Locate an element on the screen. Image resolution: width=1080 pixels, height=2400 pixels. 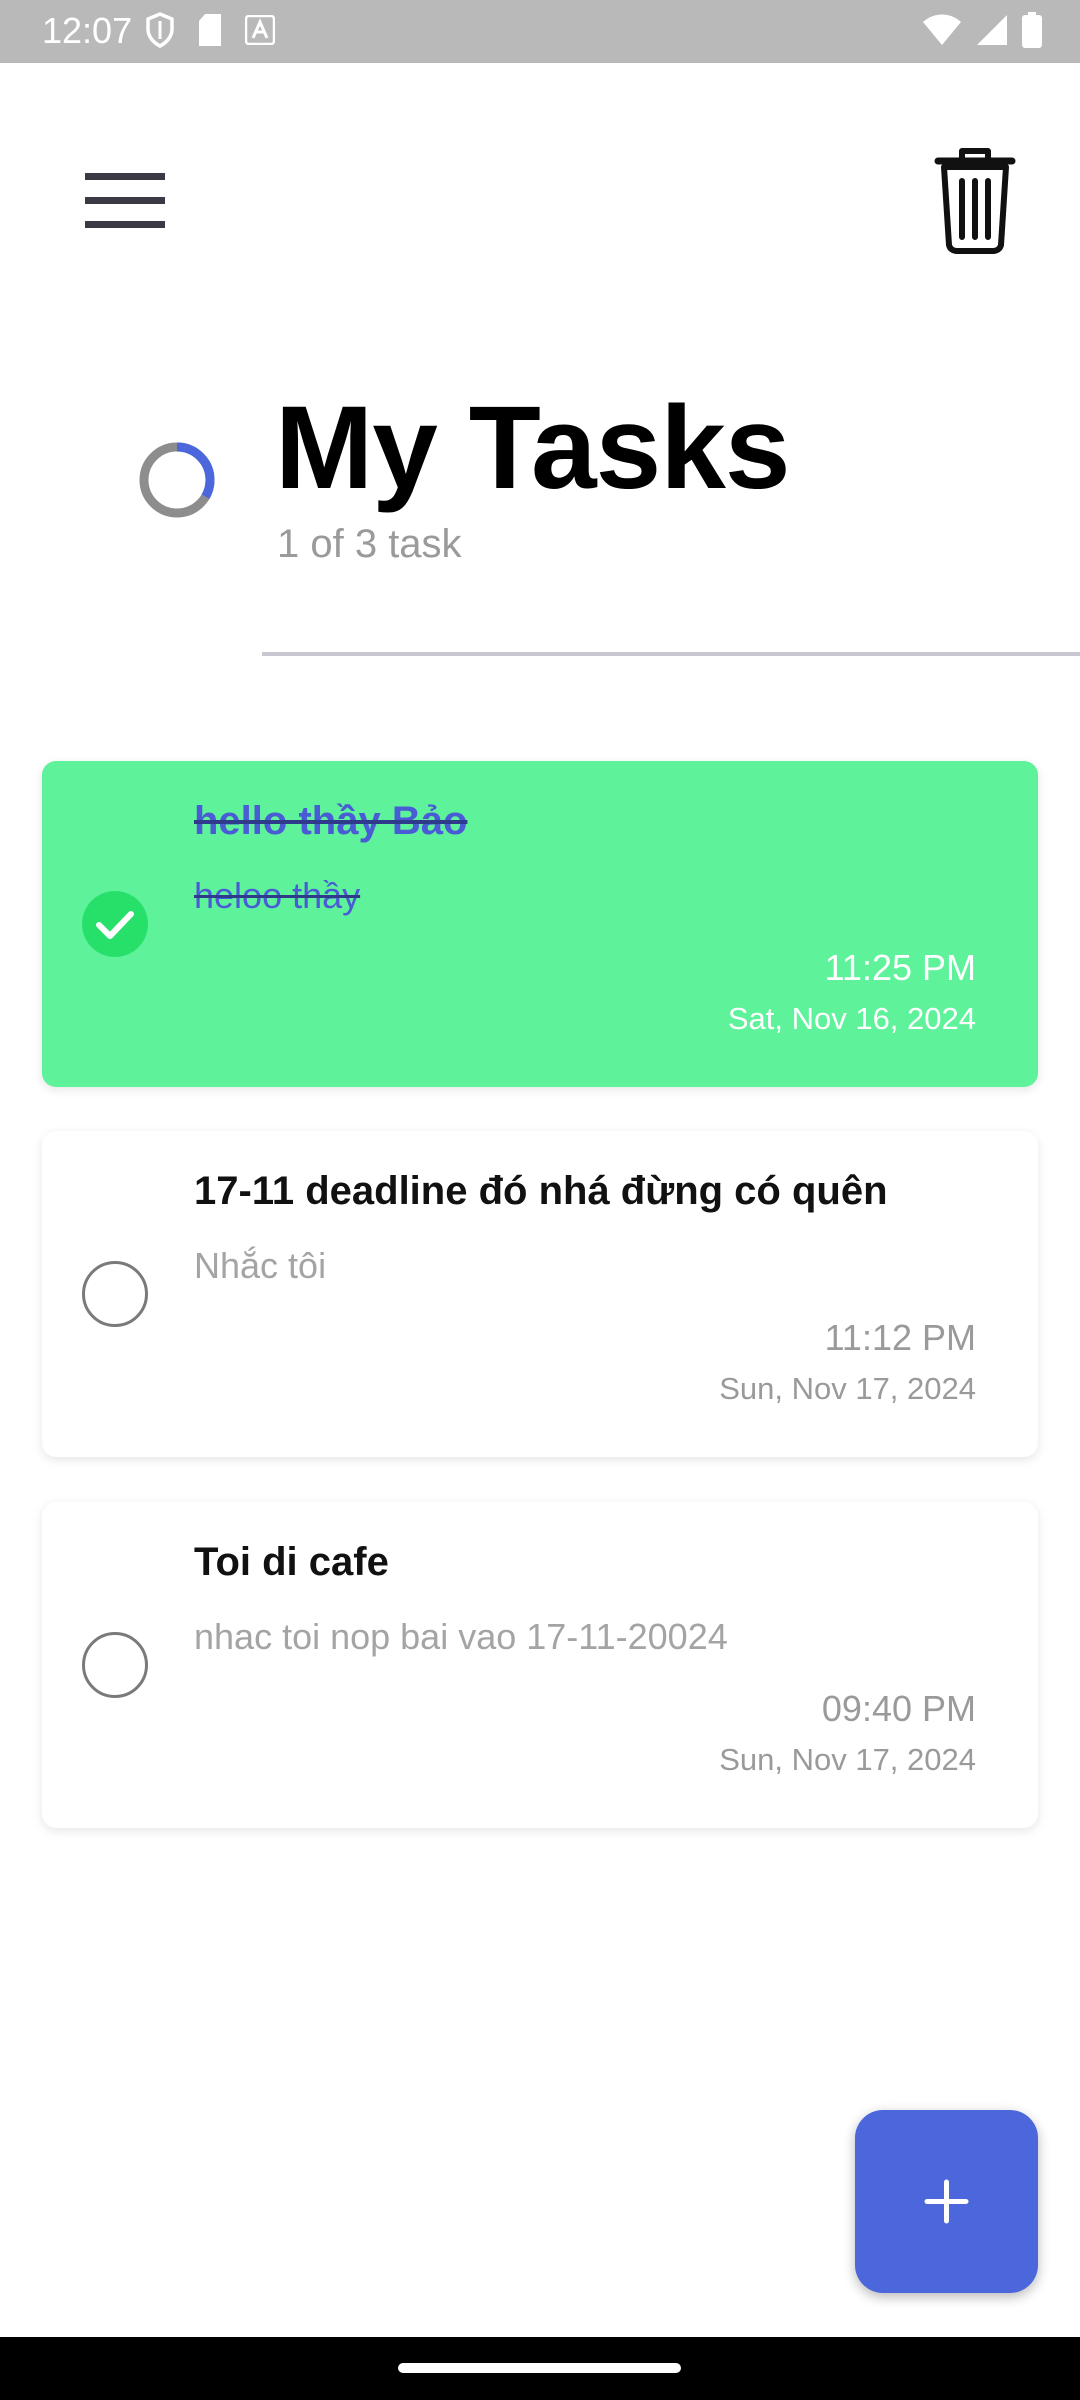
add-task-button is located at coordinates (946, 2201).